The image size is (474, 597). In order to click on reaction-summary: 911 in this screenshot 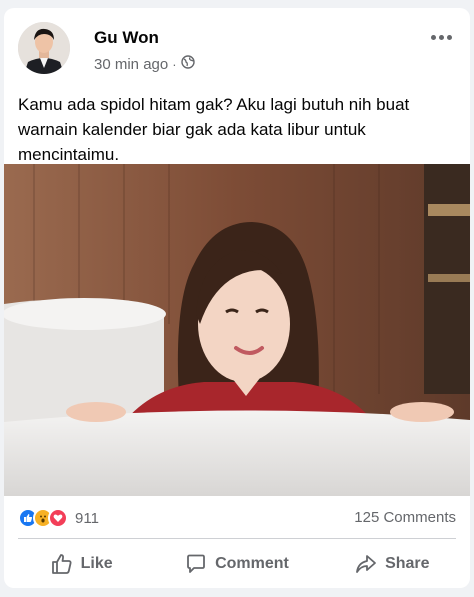, I will do `click(58, 518)`.